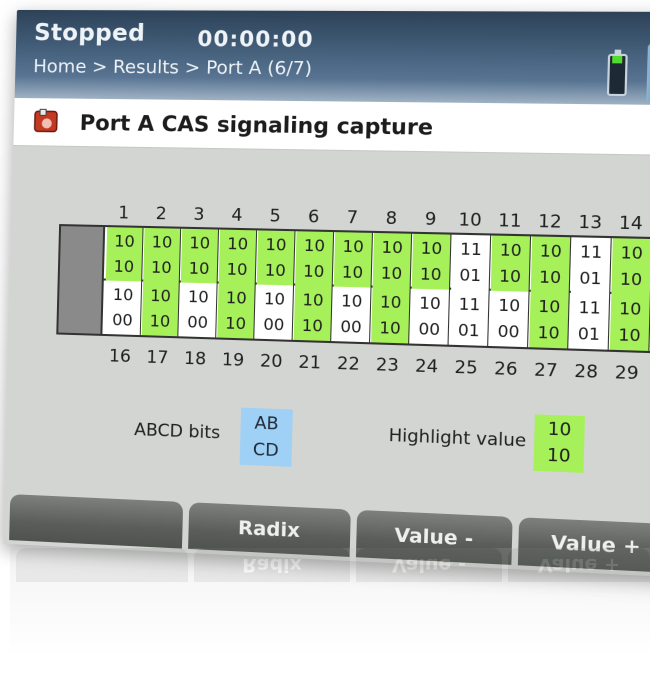  I want to click on channel-number: 14, so click(631, 224).